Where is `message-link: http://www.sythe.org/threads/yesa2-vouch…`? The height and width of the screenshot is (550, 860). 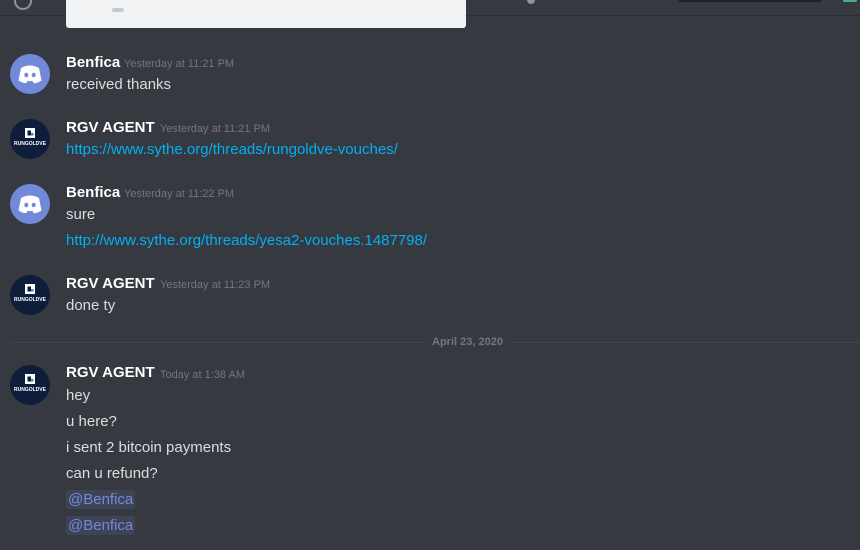
message-link: http://www.sythe.org/threads/yesa2-vouch… is located at coordinates (246, 240).